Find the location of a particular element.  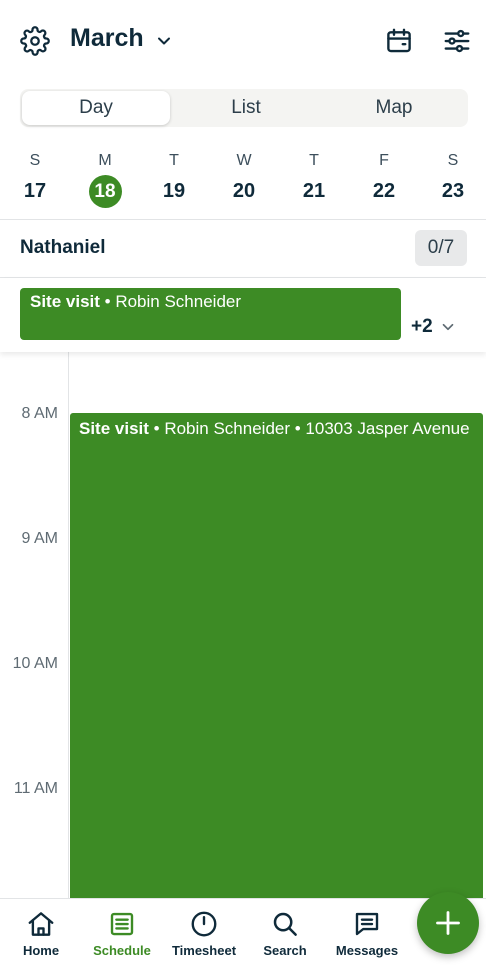

more-events-count: +2 is located at coordinates (422, 326).